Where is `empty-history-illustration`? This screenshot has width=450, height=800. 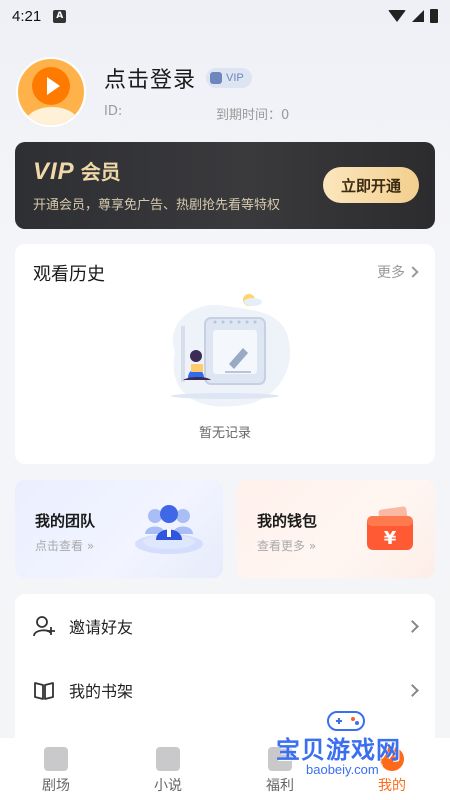
empty-history-illustration is located at coordinates (231, 350).